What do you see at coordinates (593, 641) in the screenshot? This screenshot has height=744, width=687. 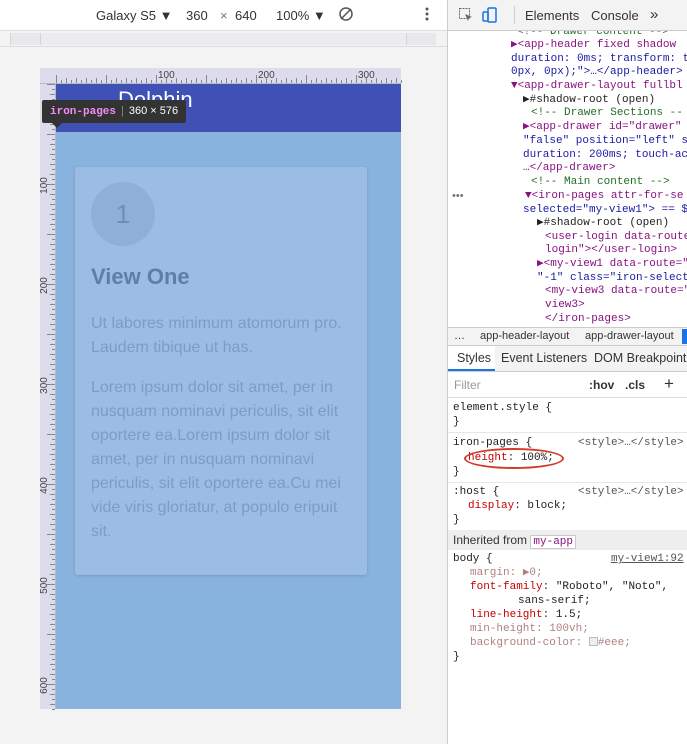 I see `color-swatch` at bounding box center [593, 641].